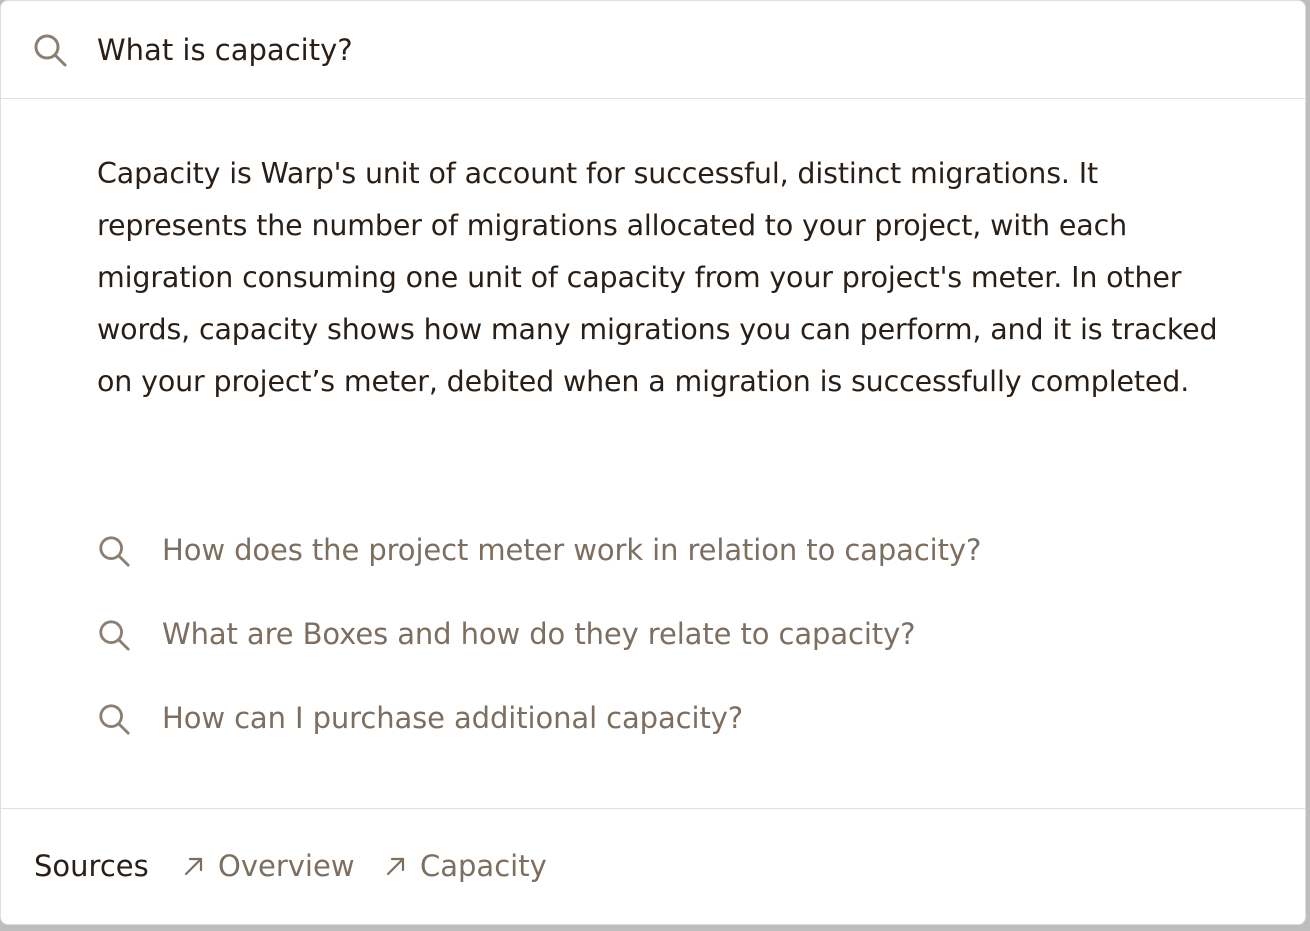 This screenshot has width=1310, height=931. I want to click on source-link-overview: Overview, so click(269, 866).